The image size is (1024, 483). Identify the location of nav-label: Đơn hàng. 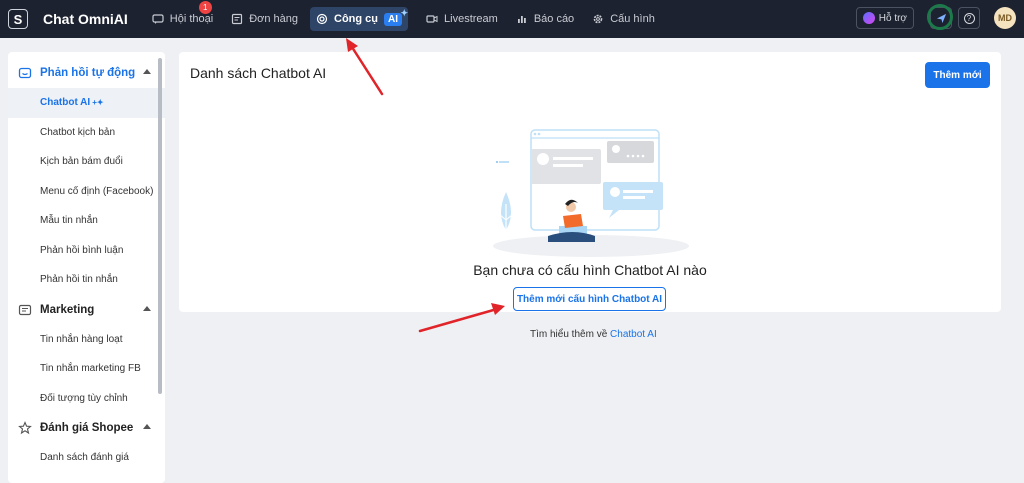
(274, 19).